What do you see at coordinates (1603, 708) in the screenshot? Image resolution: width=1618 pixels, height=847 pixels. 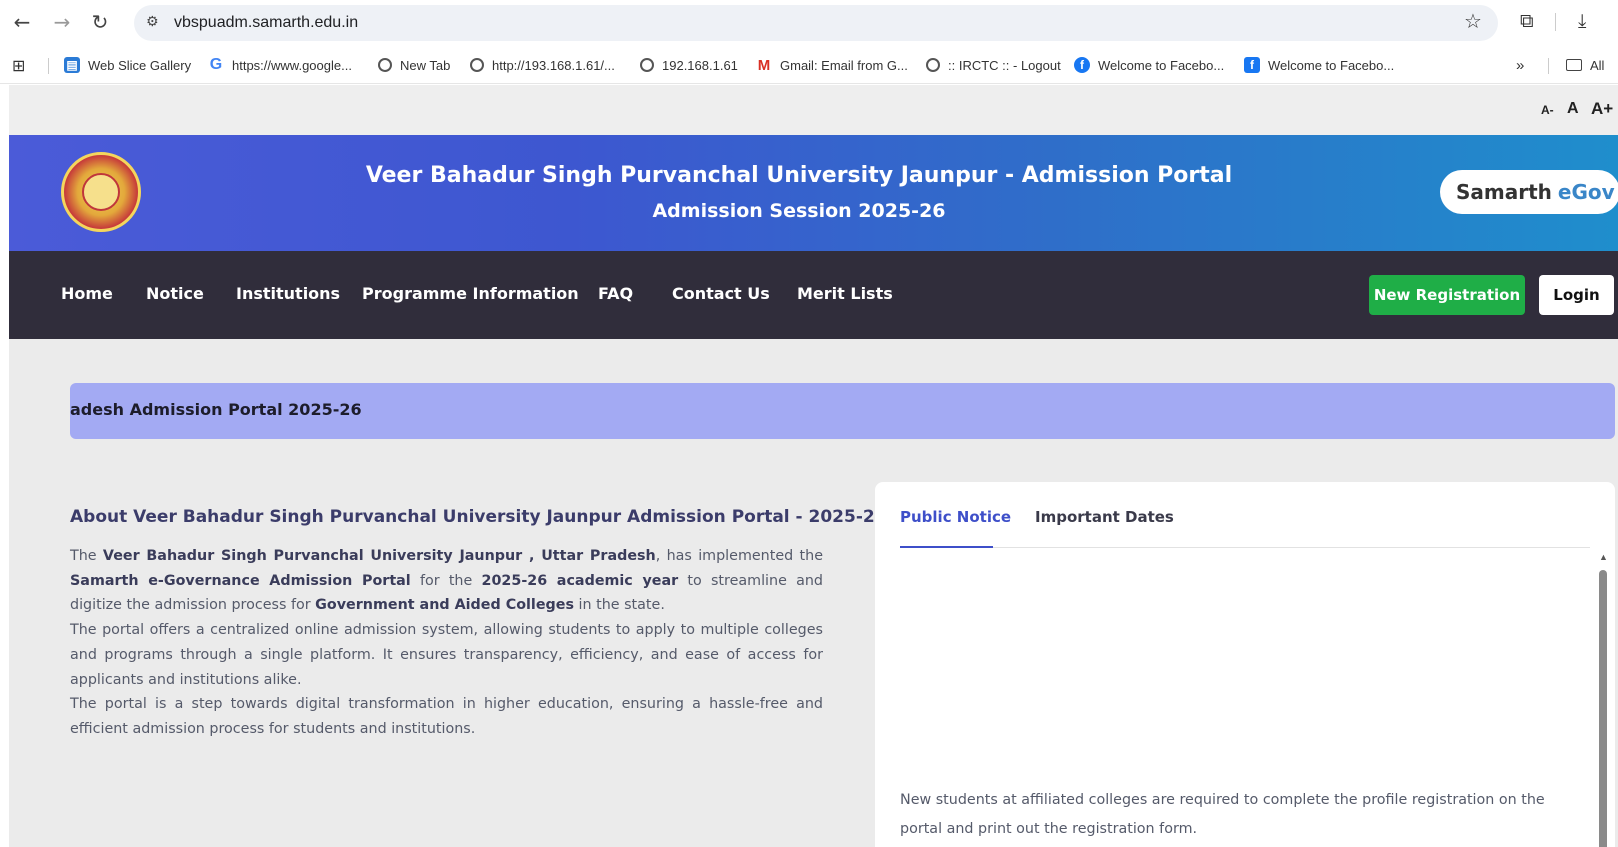 I see `scroll-thumb` at bounding box center [1603, 708].